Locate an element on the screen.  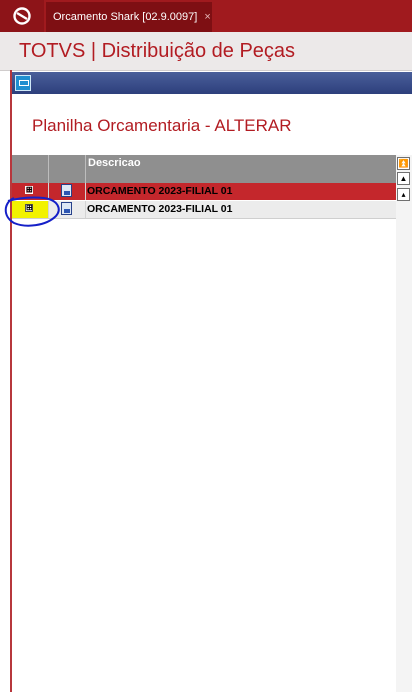
totvs-logo-icon is located at coordinates (22, 16).